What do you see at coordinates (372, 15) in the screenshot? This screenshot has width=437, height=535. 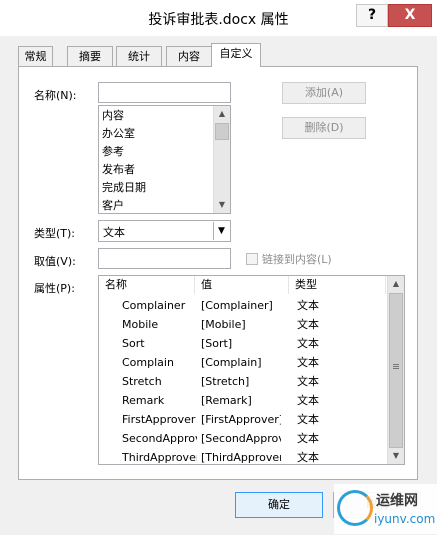 I see `help-button: ?` at bounding box center [372, 15].